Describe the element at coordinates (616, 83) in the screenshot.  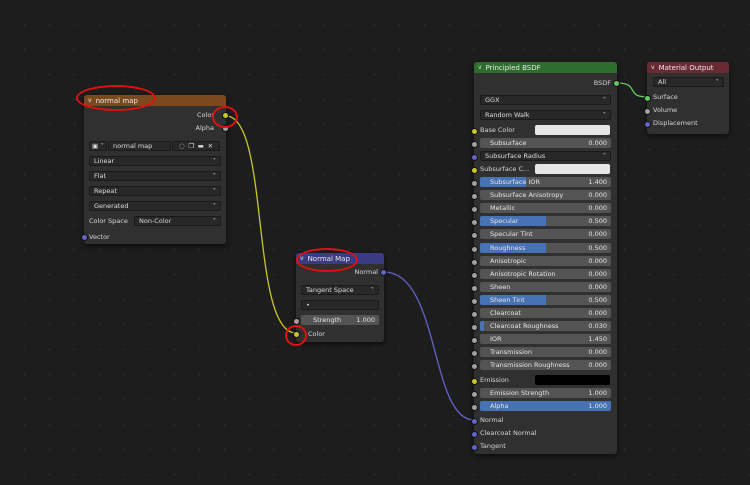
I see `output-bsdf-socket` at that location.